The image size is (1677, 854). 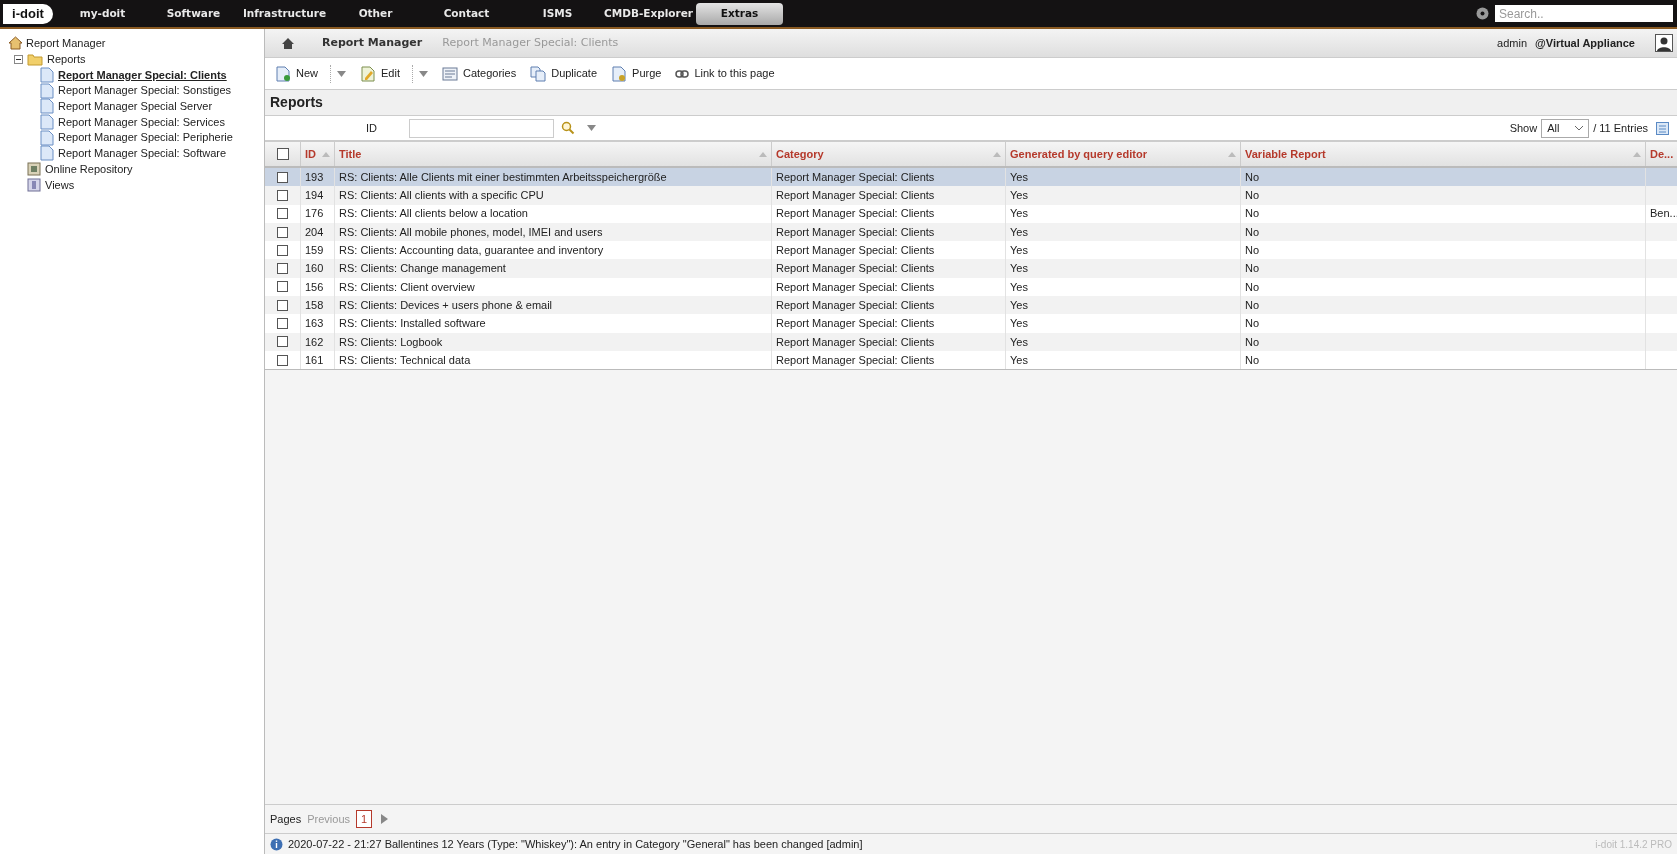 I want to click on table-cell-text: RS: Clients: Change management, so click(x=422, y=269).